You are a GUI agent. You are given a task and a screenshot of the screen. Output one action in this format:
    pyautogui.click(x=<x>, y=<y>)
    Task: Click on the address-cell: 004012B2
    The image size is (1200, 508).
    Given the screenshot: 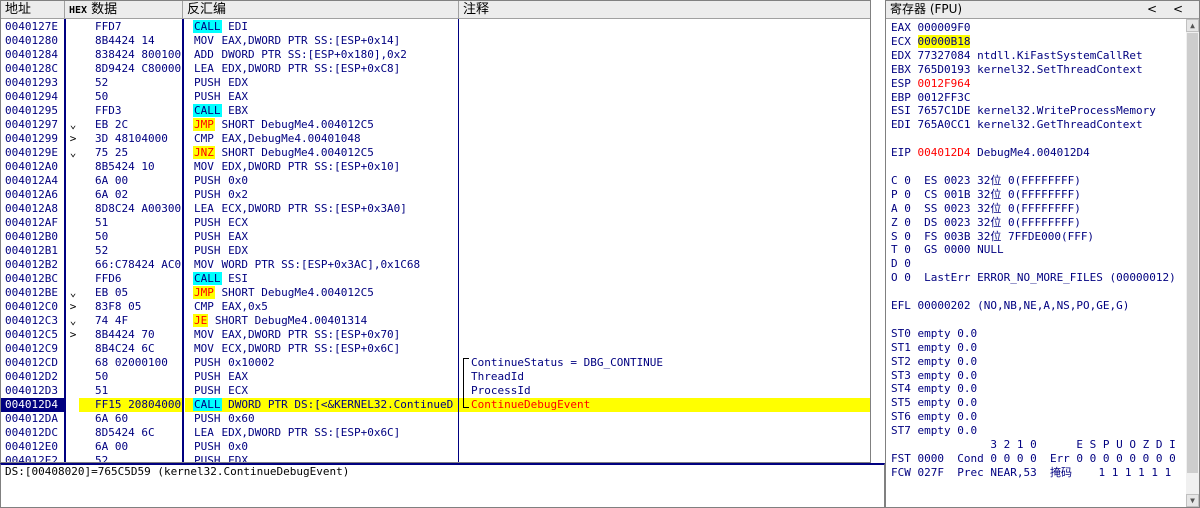 What is the action you would take?
    pyautogui.click(x=31, y=264)
    